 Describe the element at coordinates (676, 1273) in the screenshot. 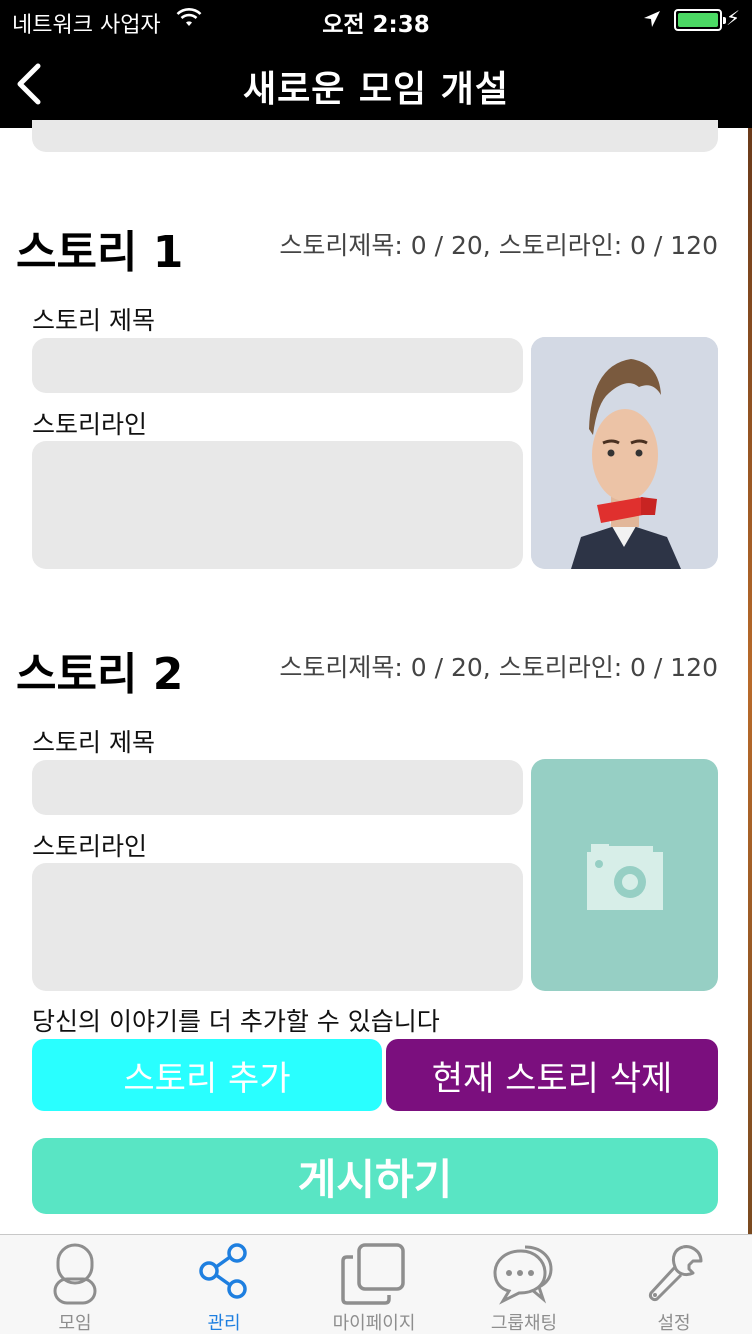

I see `wrench-icon` at that location.